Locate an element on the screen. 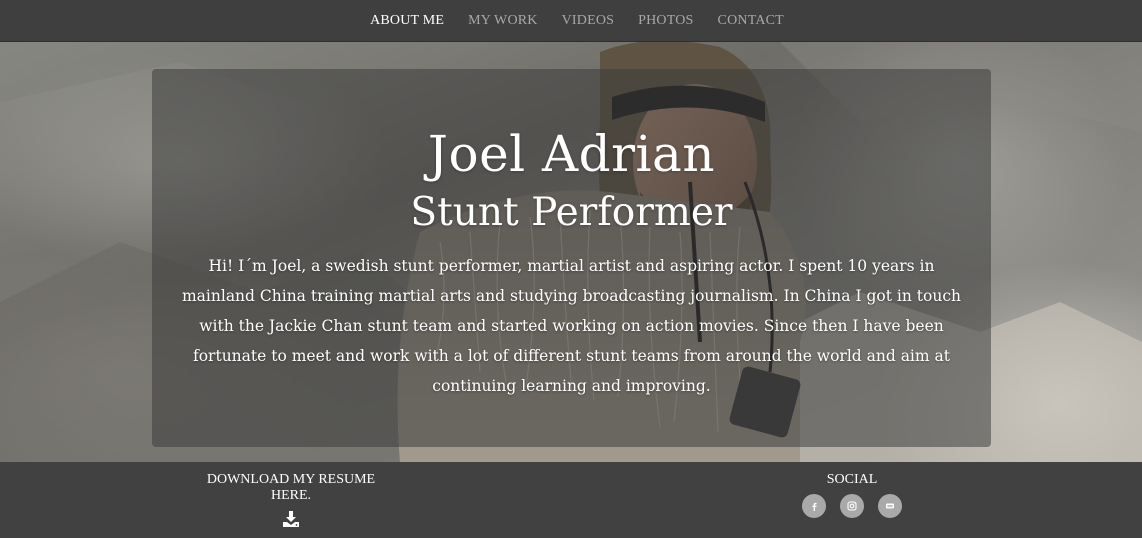  social-section: SOCIAL is located at coordinates (852, 495).